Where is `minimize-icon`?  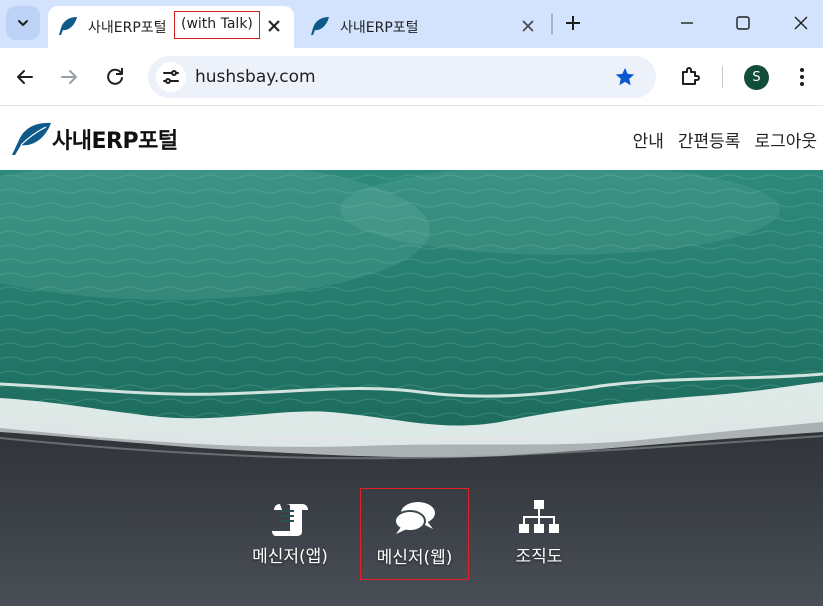
minimize-icon is located at coordinates (687, 23).